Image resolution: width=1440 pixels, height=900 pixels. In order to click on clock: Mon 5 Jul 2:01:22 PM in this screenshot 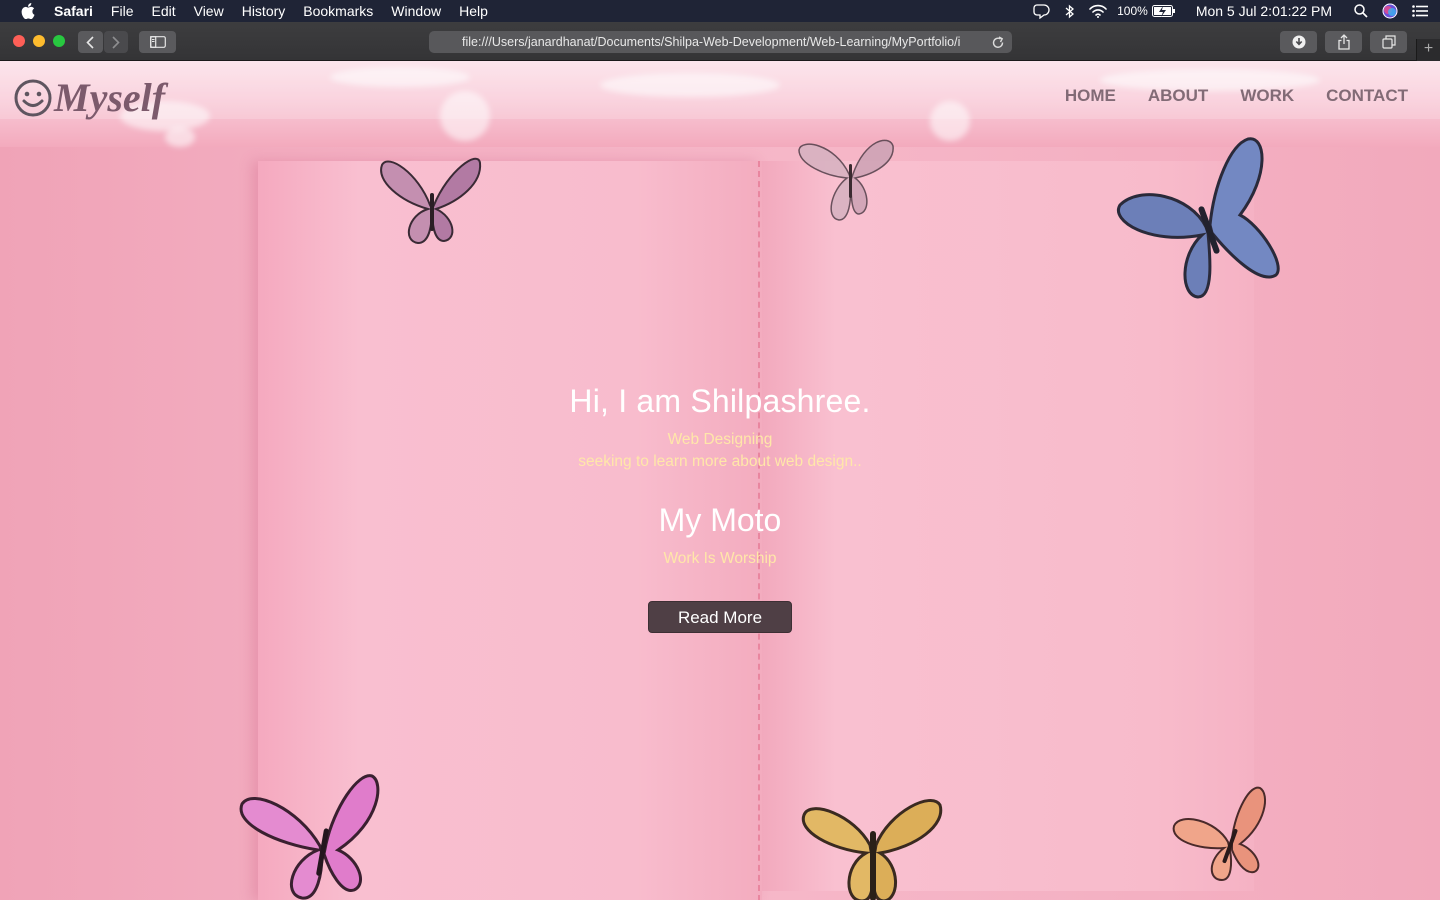, I will do `click(1264, 11)`.